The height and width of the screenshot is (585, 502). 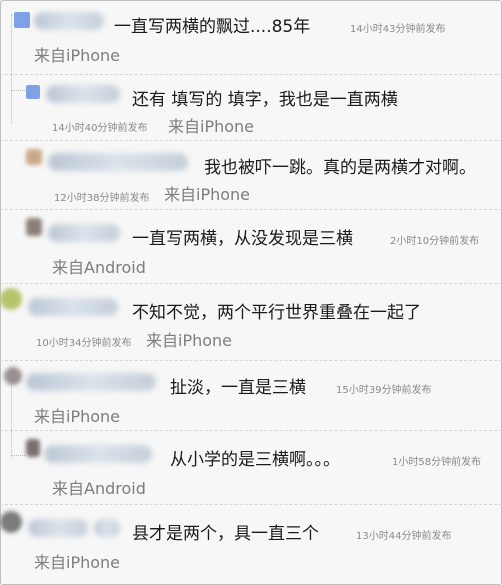 I want to click on comment-timestamp: 14小时40分钟前发布, so click(x=100, y=128).